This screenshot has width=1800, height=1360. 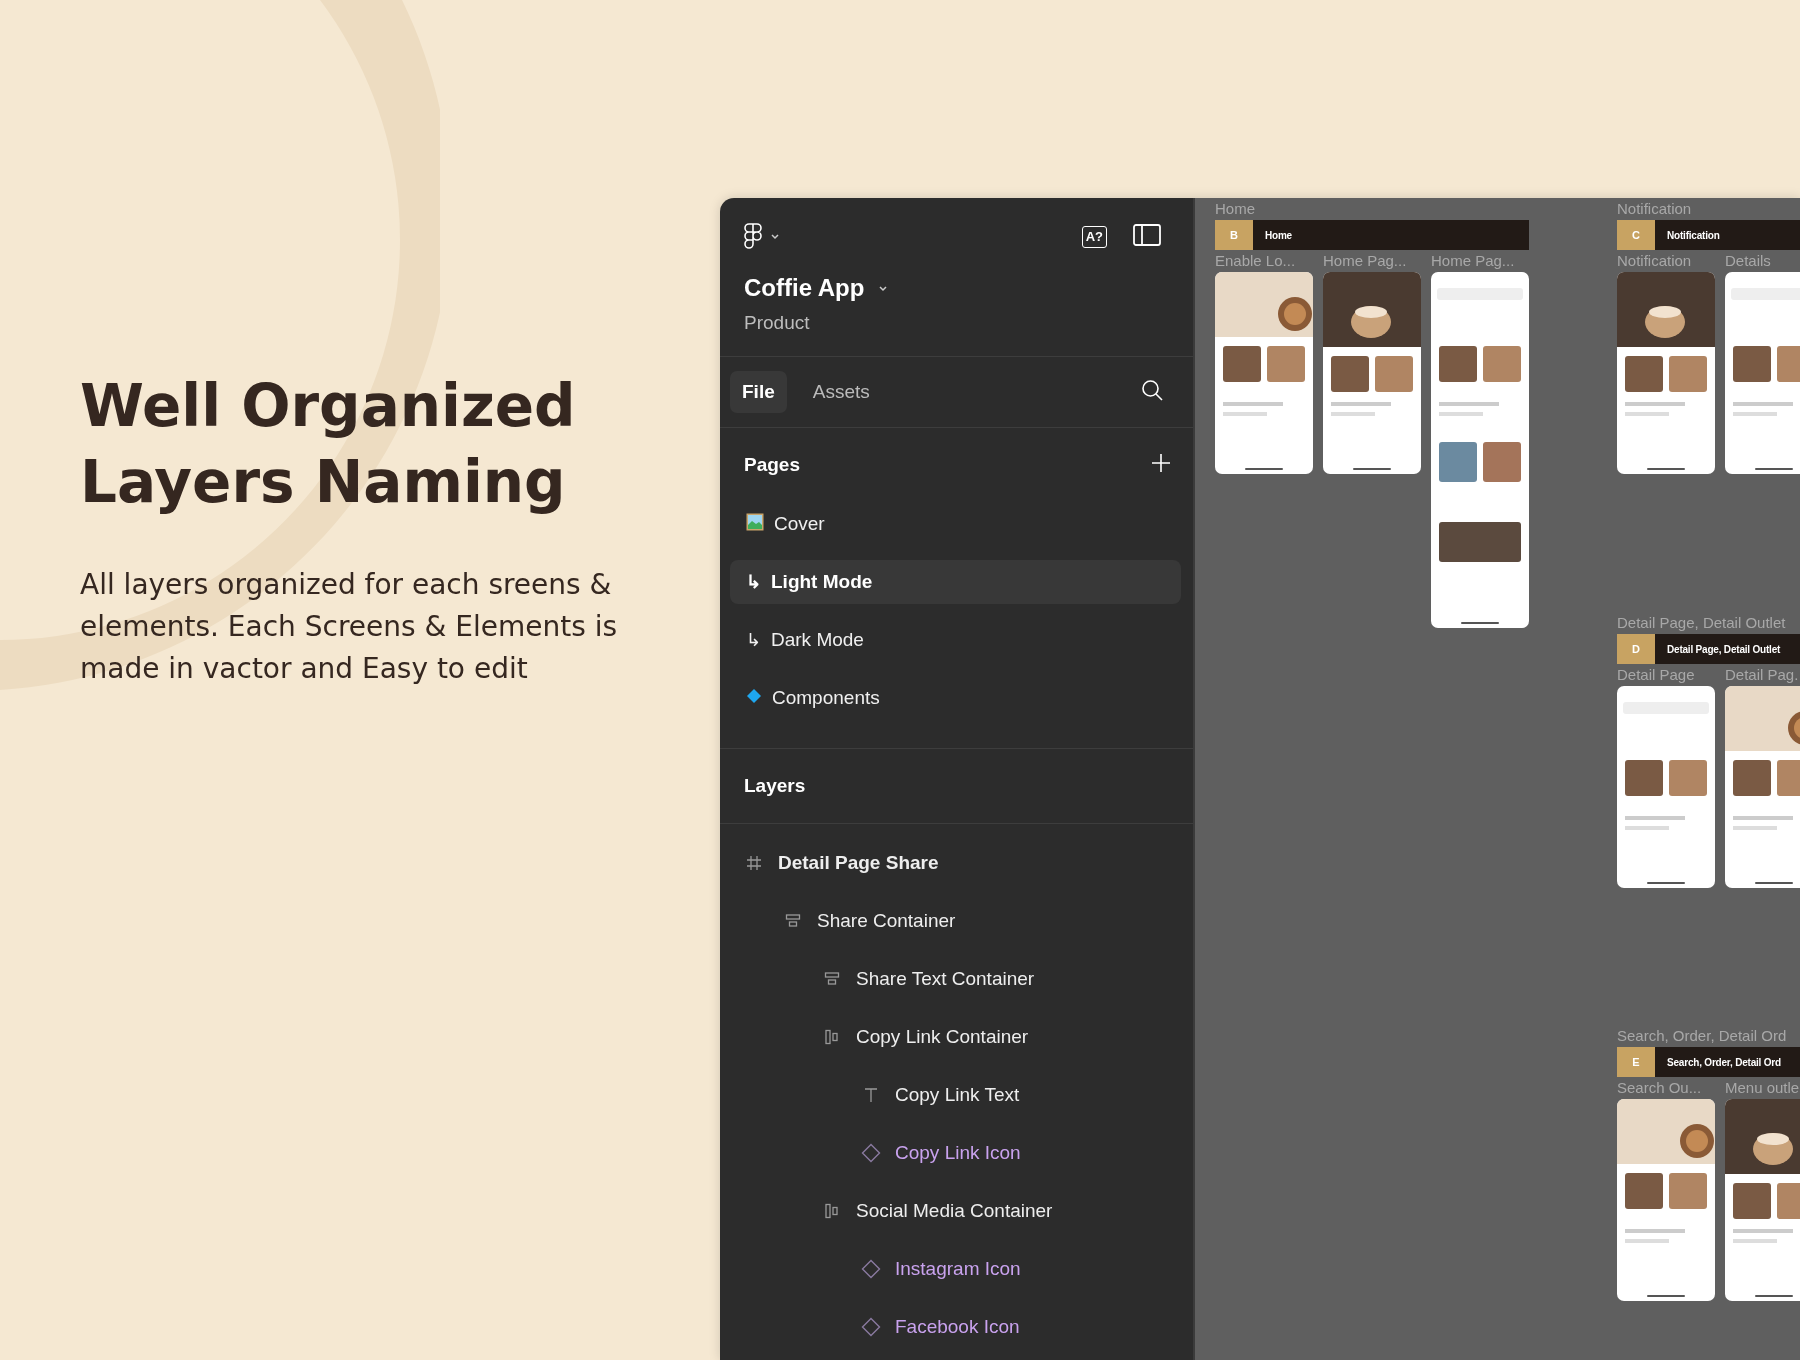 I want to click on tab: Assets, so click(x=841, y=392).